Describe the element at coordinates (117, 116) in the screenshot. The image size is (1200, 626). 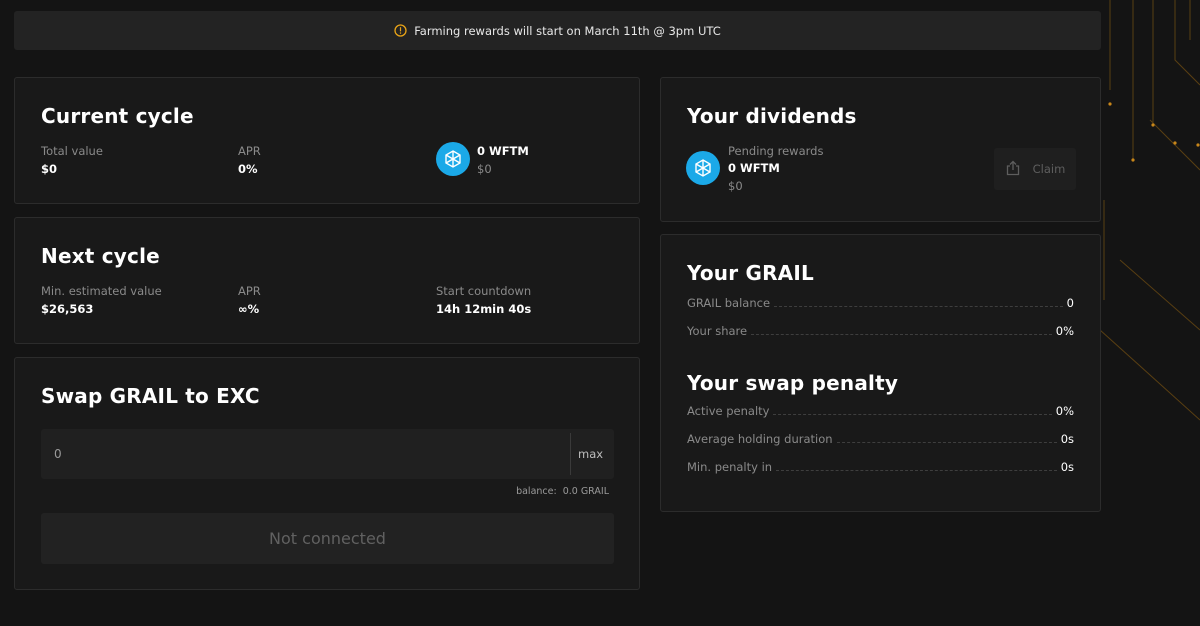
I see `current-cycle-title: Current cycle` at that location.